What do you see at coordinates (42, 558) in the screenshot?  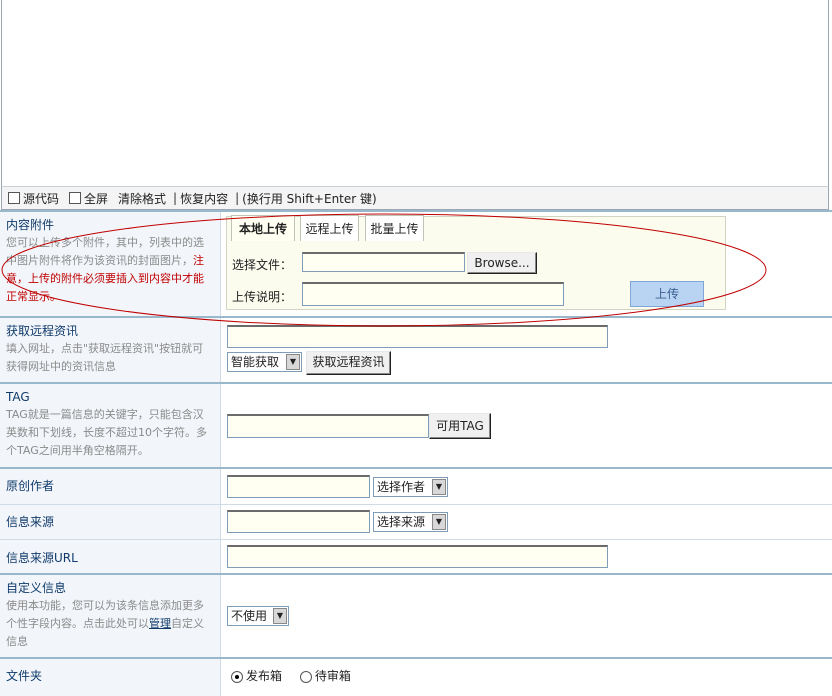 I see `source-url-title: 信息来源URL` at bounding box center [42, 558].